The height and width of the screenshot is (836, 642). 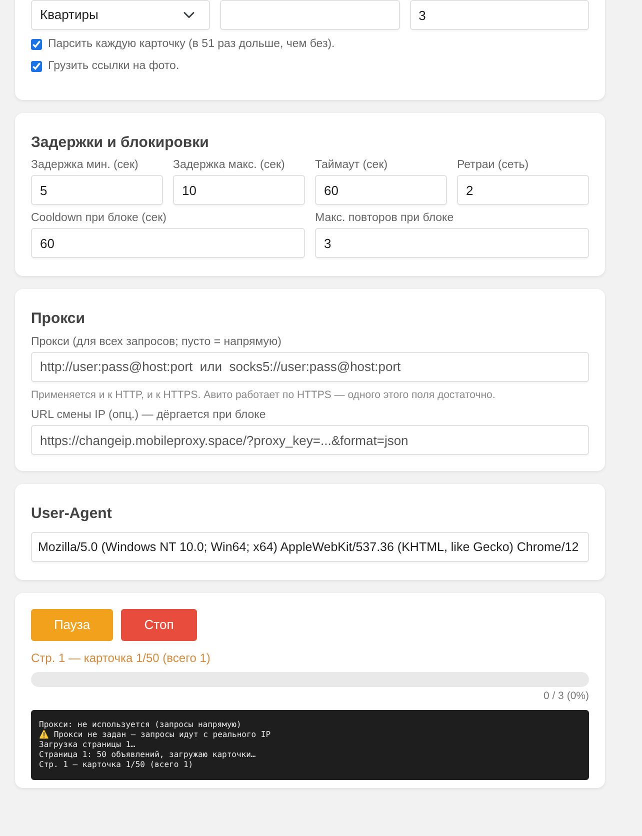 What do you see at coordinates (85, 166) in the screenshot?
I see `field-label: Задержка мин. (сек)` at bounding box center [85, 166].